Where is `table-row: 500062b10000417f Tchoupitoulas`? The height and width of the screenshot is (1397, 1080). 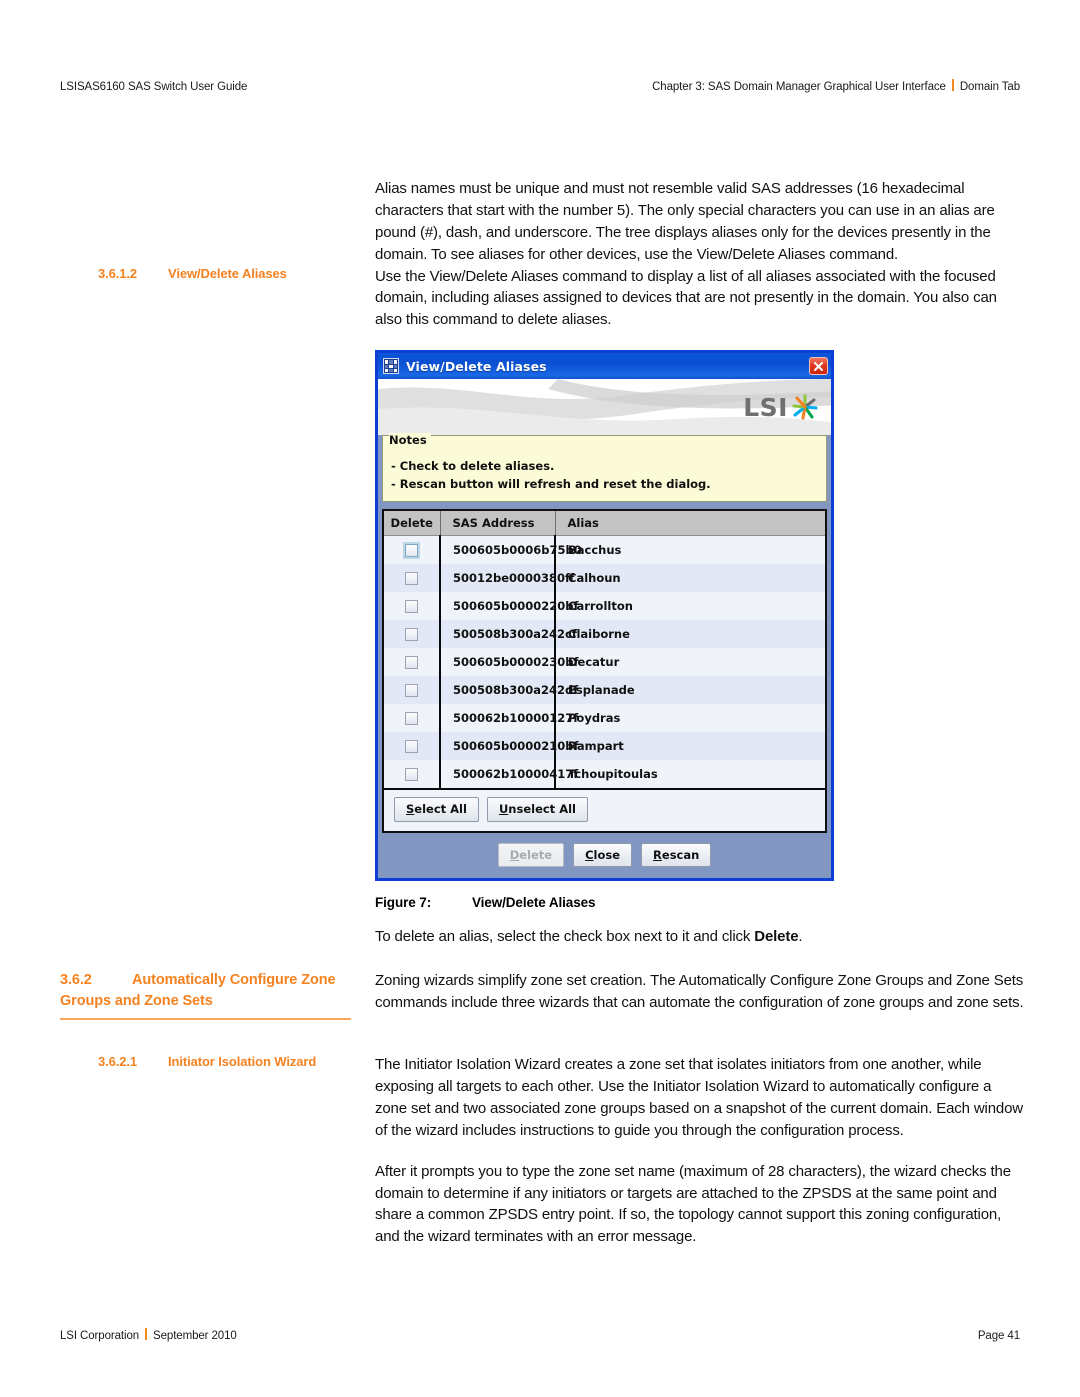 table-row: 500062b10000417f Tchoupitoulas is located at coordinates (604, 773).